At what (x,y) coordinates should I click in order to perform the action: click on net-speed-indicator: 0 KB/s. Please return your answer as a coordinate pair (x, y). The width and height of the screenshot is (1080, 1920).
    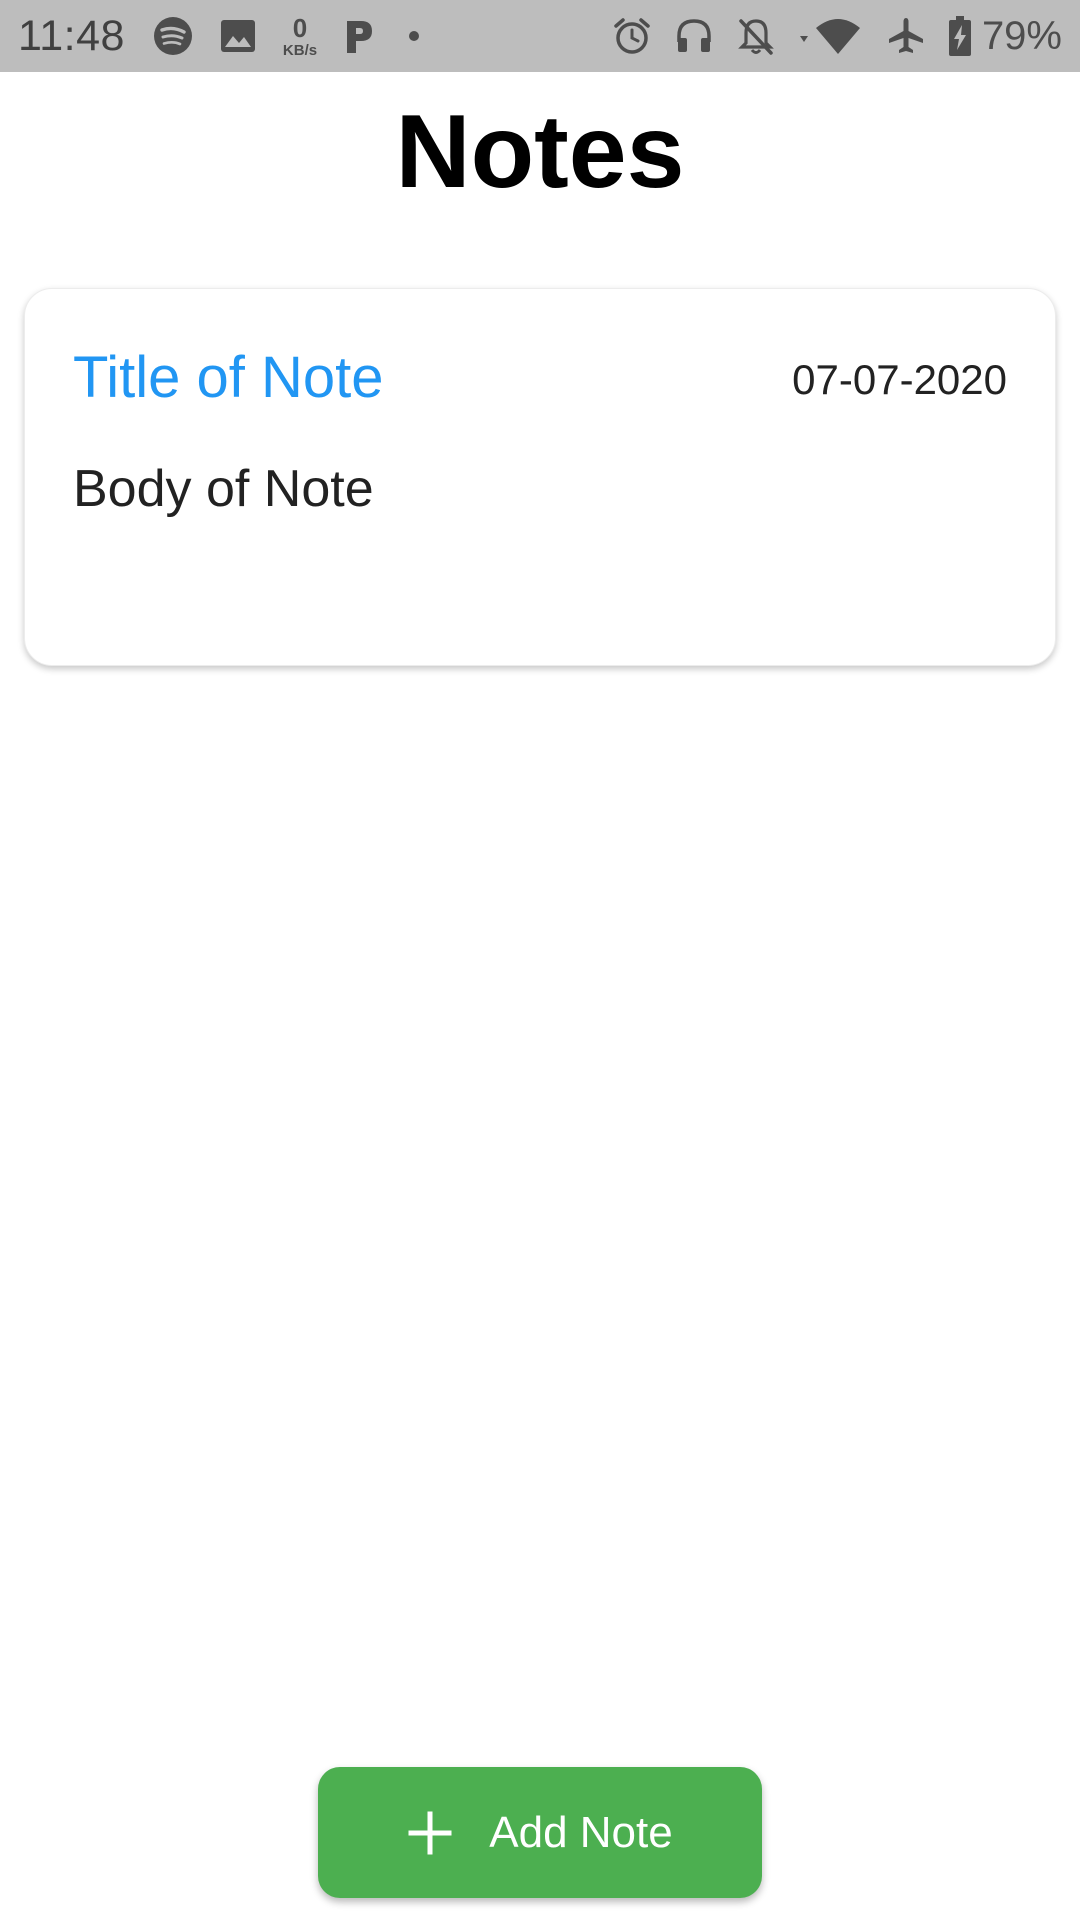
    Looking at the image, I should click on (300, 36).